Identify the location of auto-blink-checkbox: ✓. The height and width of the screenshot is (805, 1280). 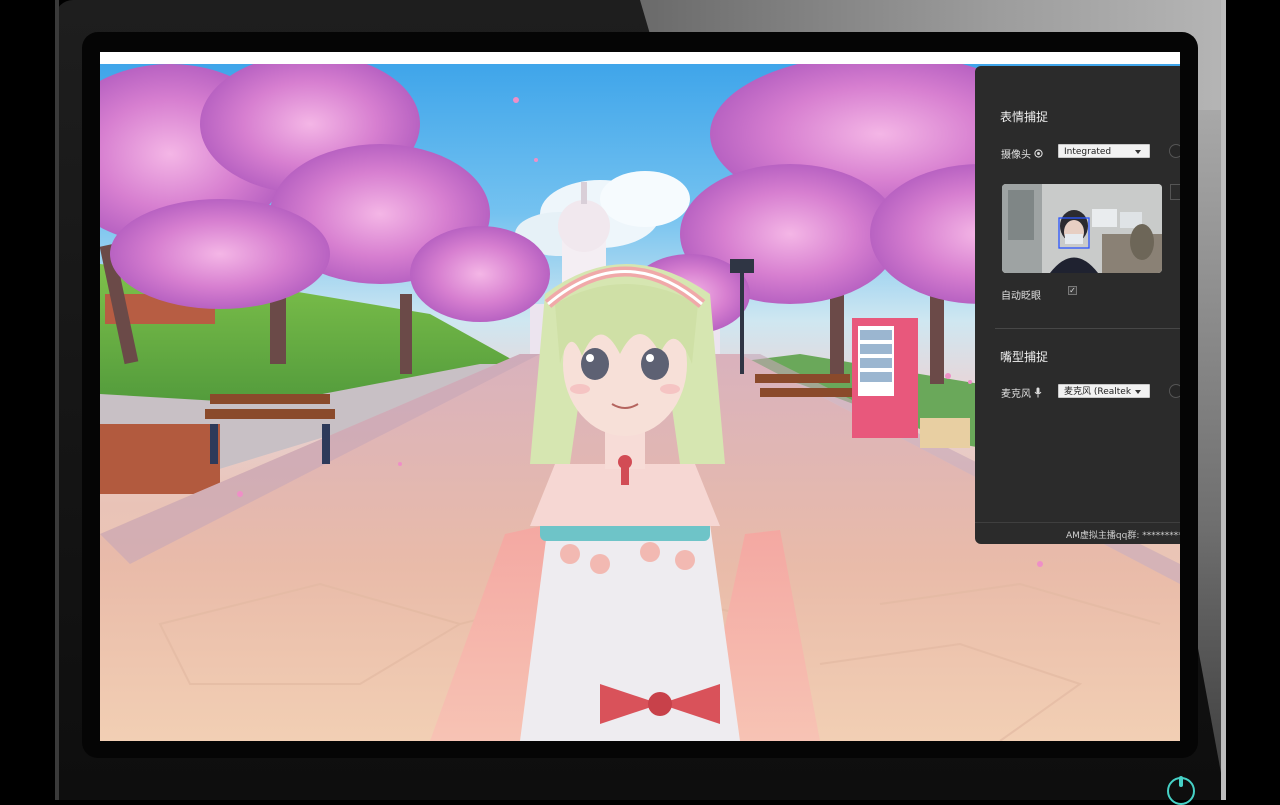
(1072, 290).